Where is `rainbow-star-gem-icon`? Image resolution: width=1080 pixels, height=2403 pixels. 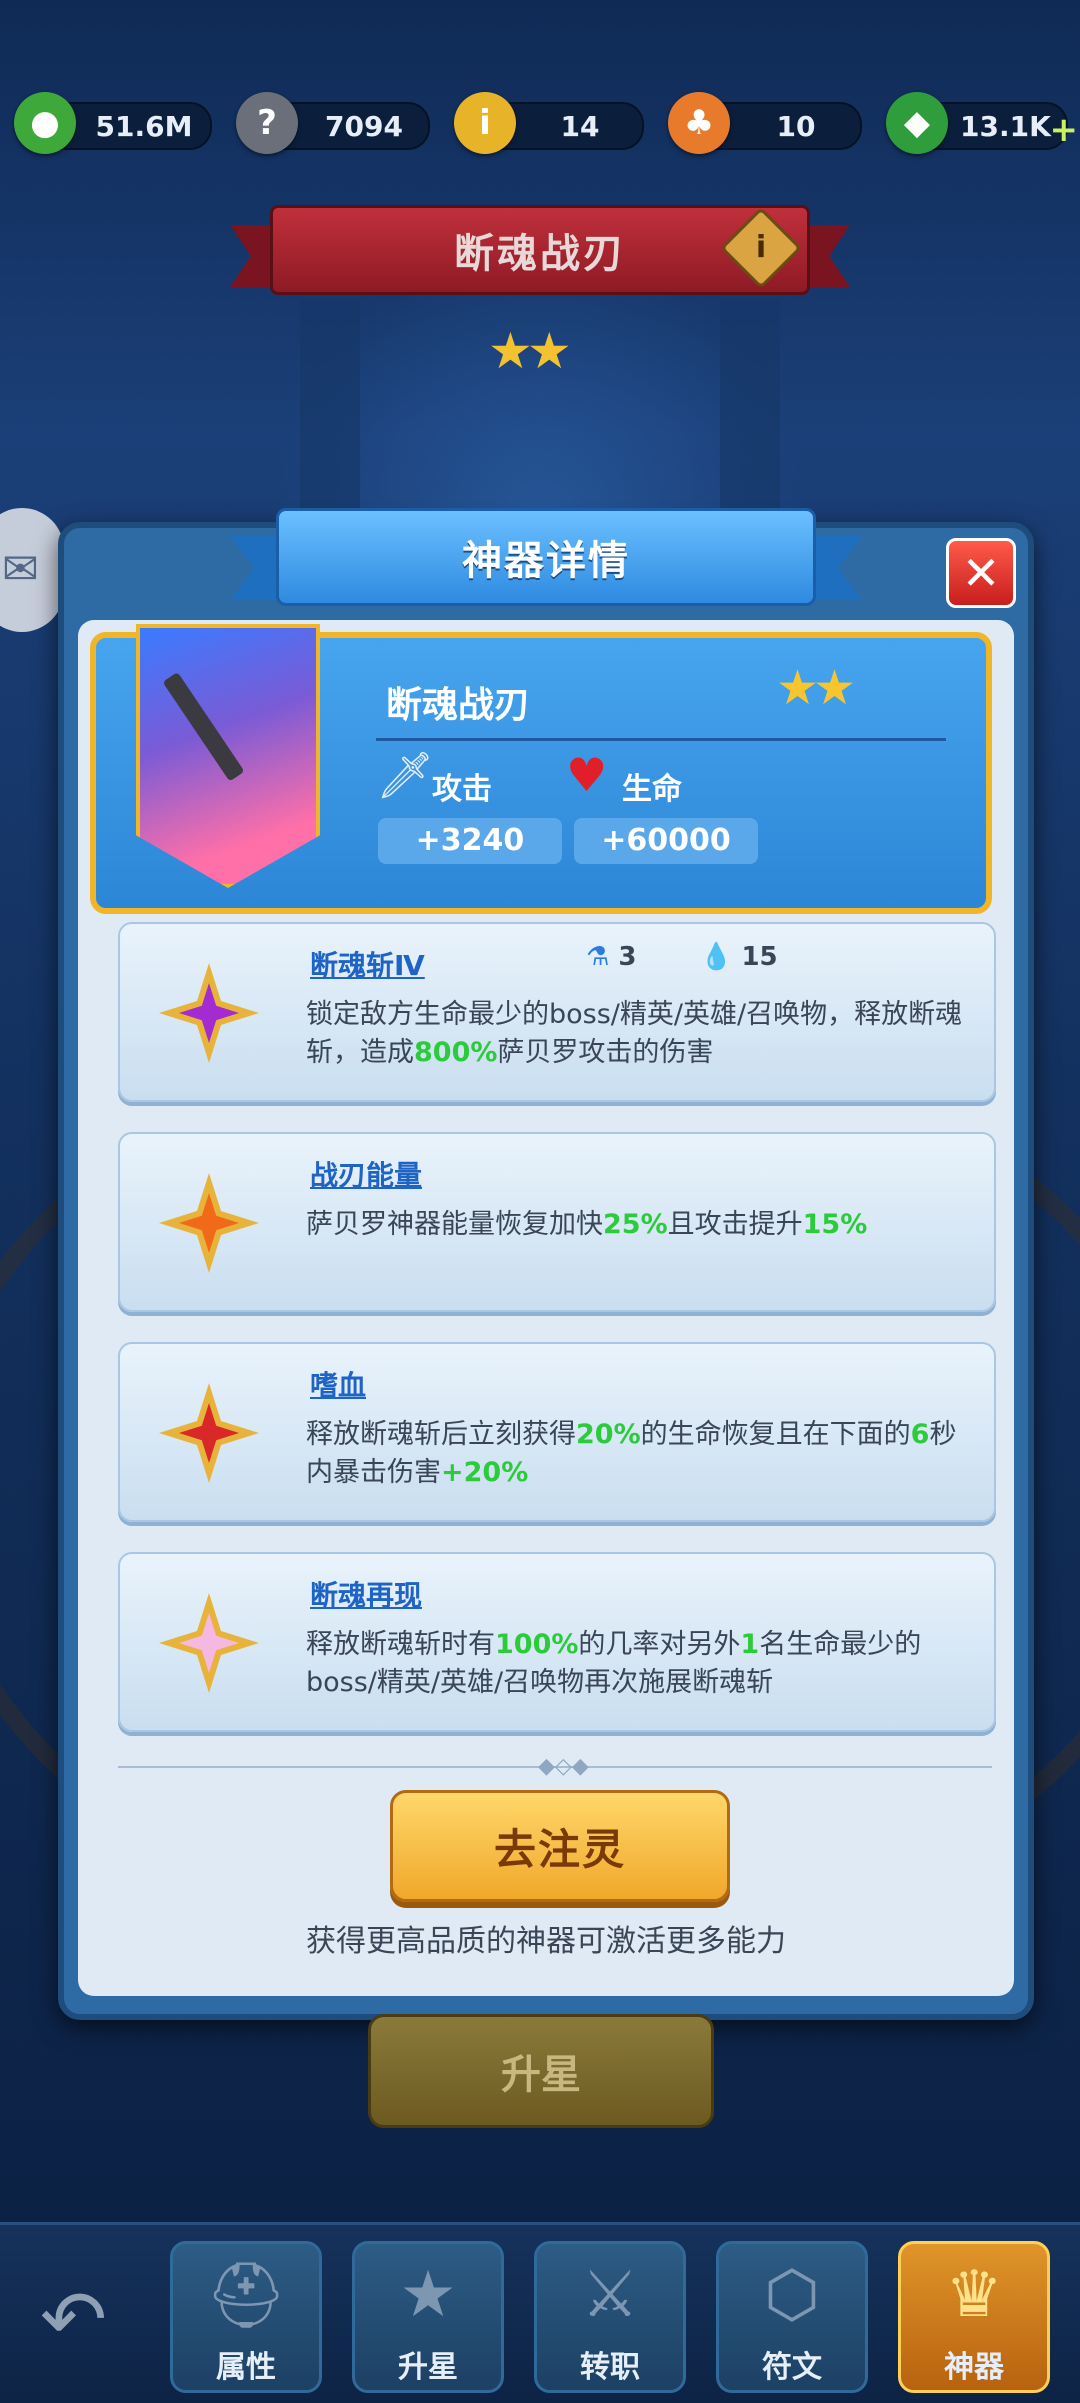 rainbow-star-gem-icon is located at coordinates (209, 1643).